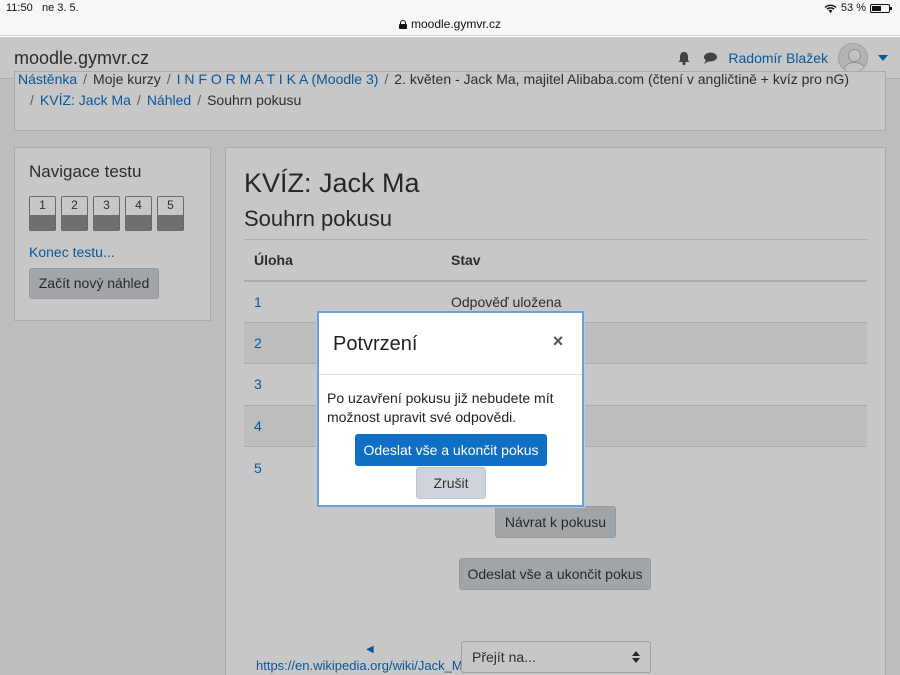 The height and width of the screenshot is (675, 900). Describe the element at coordinates (558, 343) in the screenshot. I see `close-icon: ×` at that location.